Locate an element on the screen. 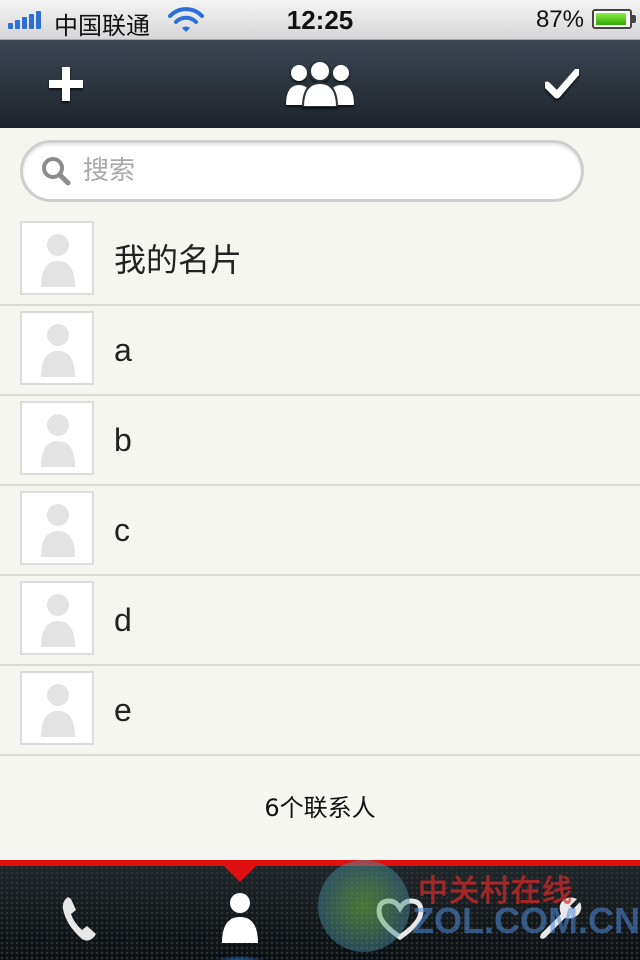 This screenshot has width=640, height=960. tab-contacts is located at coordinates (240, 916).